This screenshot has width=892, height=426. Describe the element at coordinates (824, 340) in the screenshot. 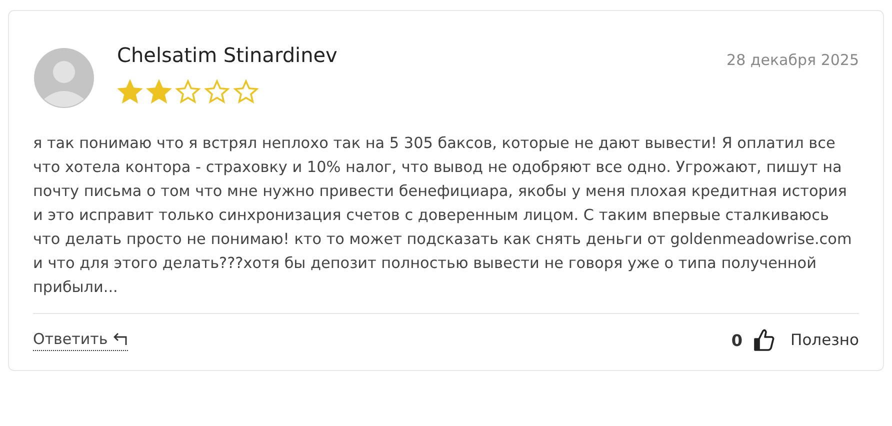

I see `helpful-label: Полезно` at that location.